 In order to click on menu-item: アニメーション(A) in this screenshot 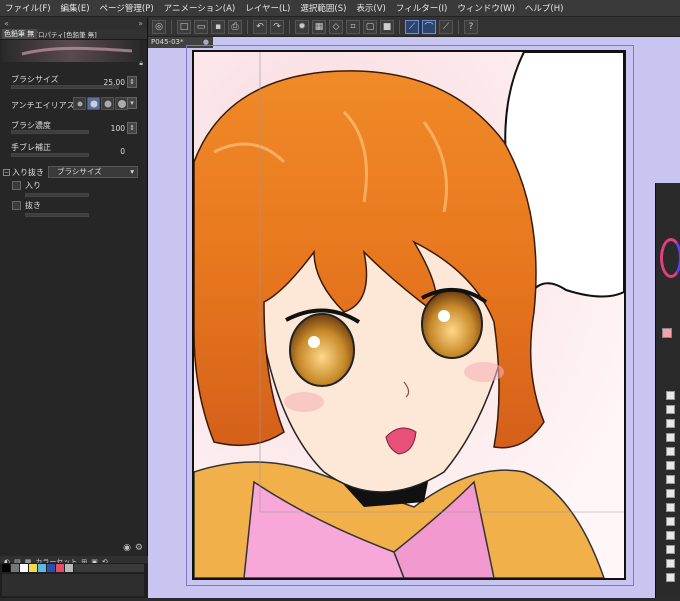, I will do `click(200, 8)`.